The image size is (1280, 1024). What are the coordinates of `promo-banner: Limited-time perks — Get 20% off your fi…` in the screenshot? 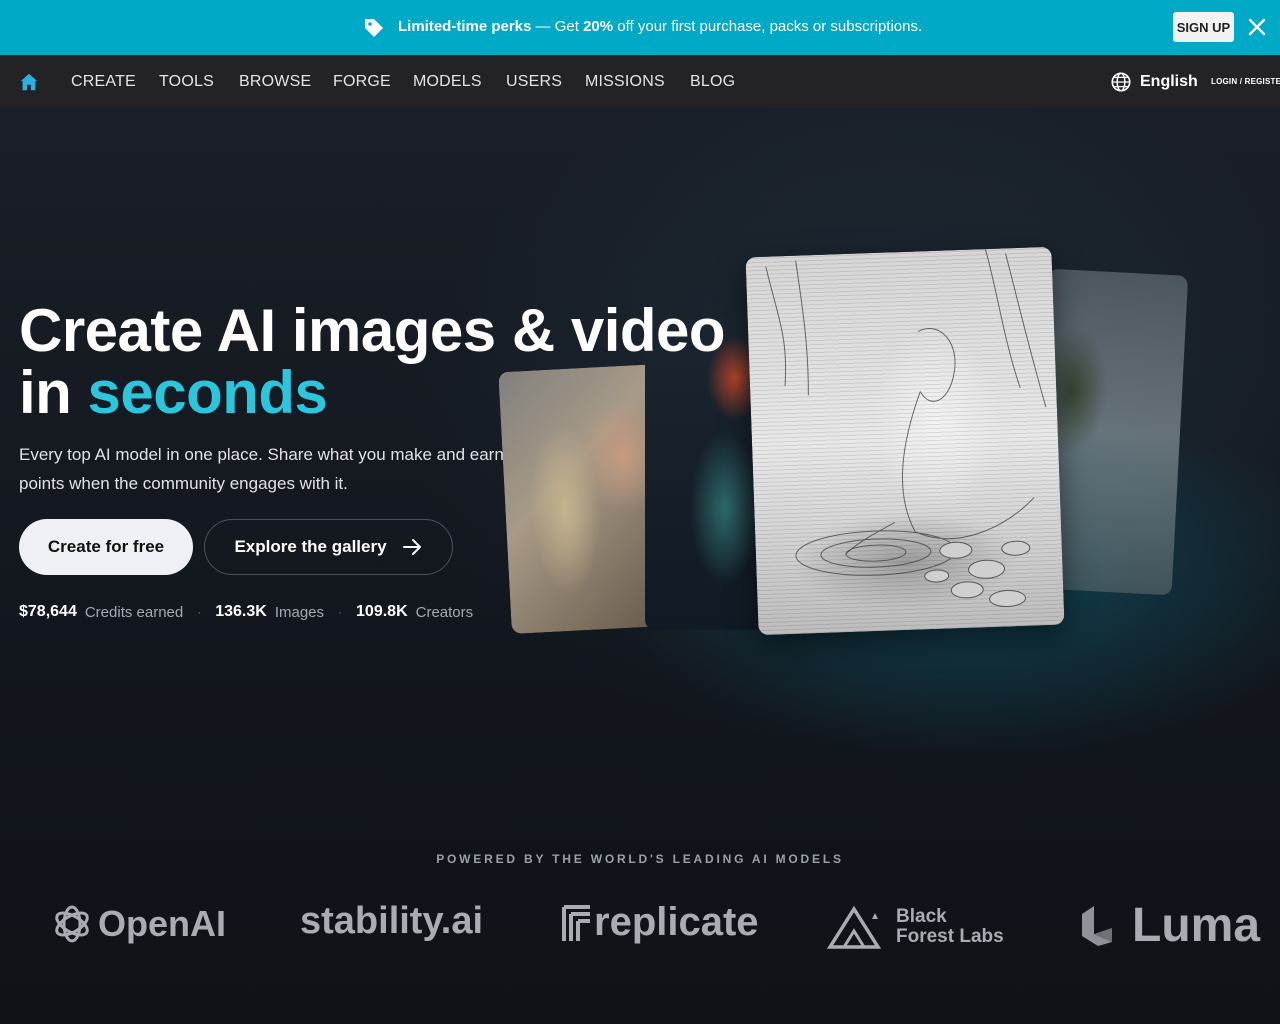 It's located at (640, 27).